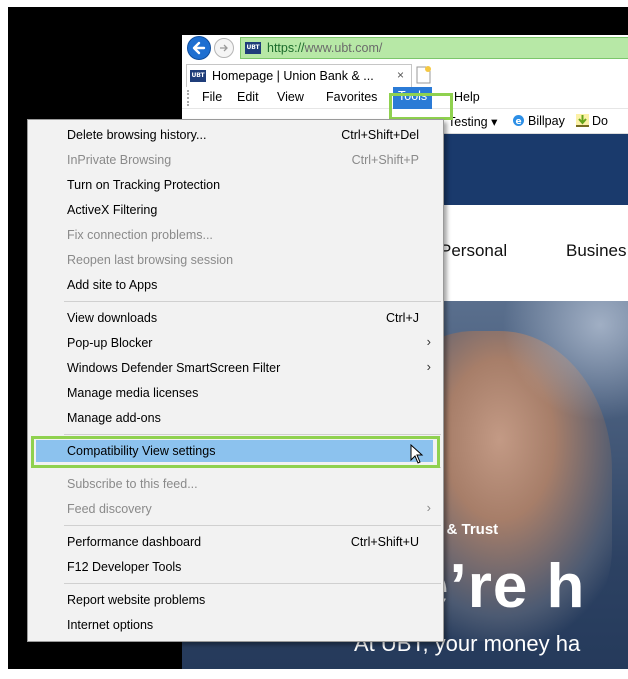 The height and width of the screenshot is (679, 628). Describe the element at coordinates (109, 509) in the screenshot. I see `tools-menu-item-label: Feed discovery` at that location.